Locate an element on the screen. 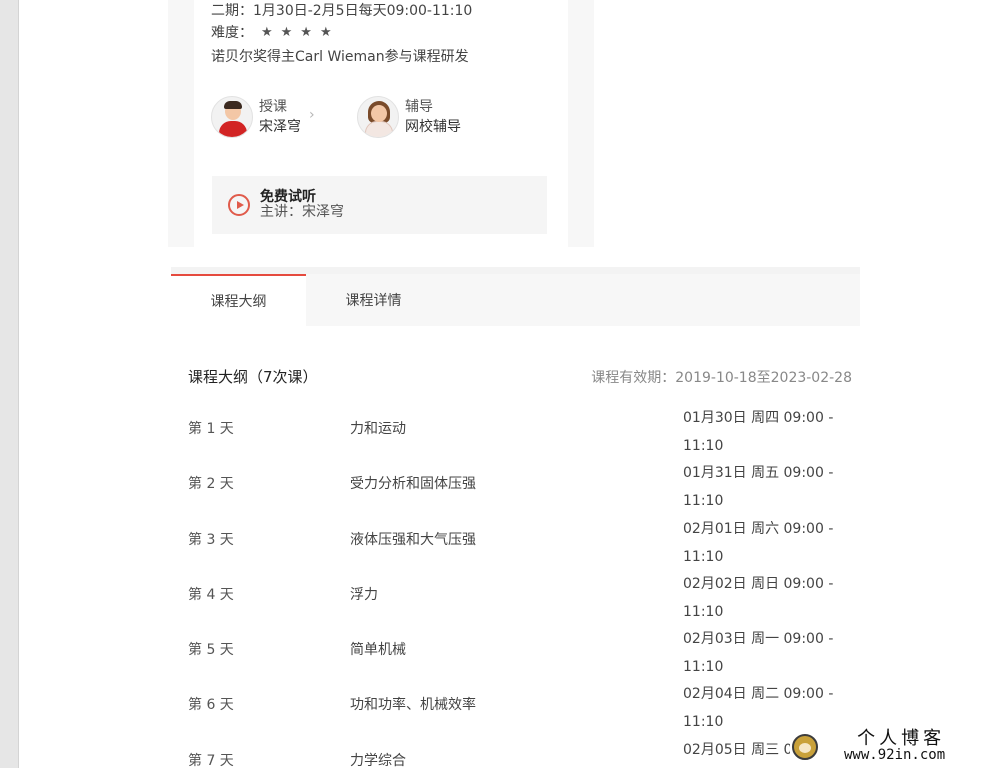 This screenshot has width=982, height=768. course-note: 诺贝尔奖得主Carl Wieman参与课程研发 is located at coordinates (340, 57).